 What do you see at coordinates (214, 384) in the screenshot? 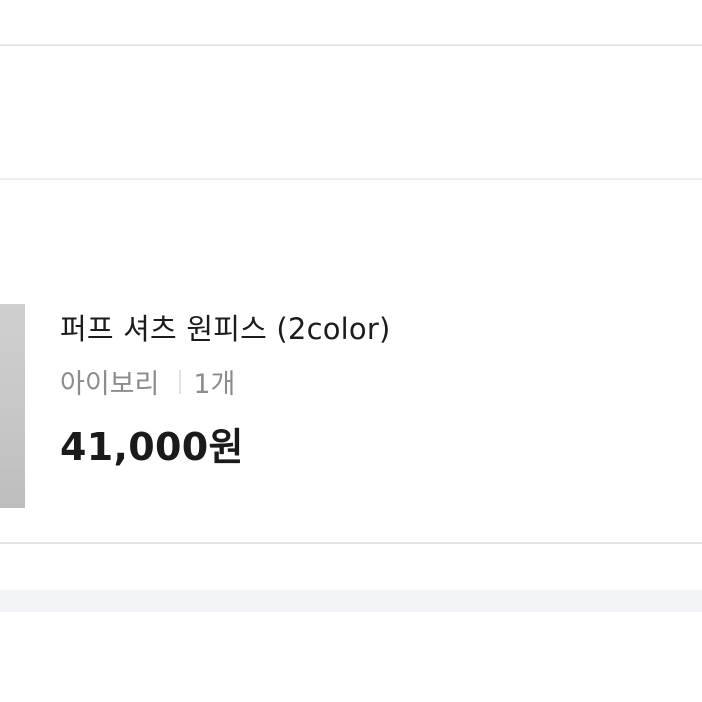
I see `product-quantity: 1개` at bounding box center [214, 384].